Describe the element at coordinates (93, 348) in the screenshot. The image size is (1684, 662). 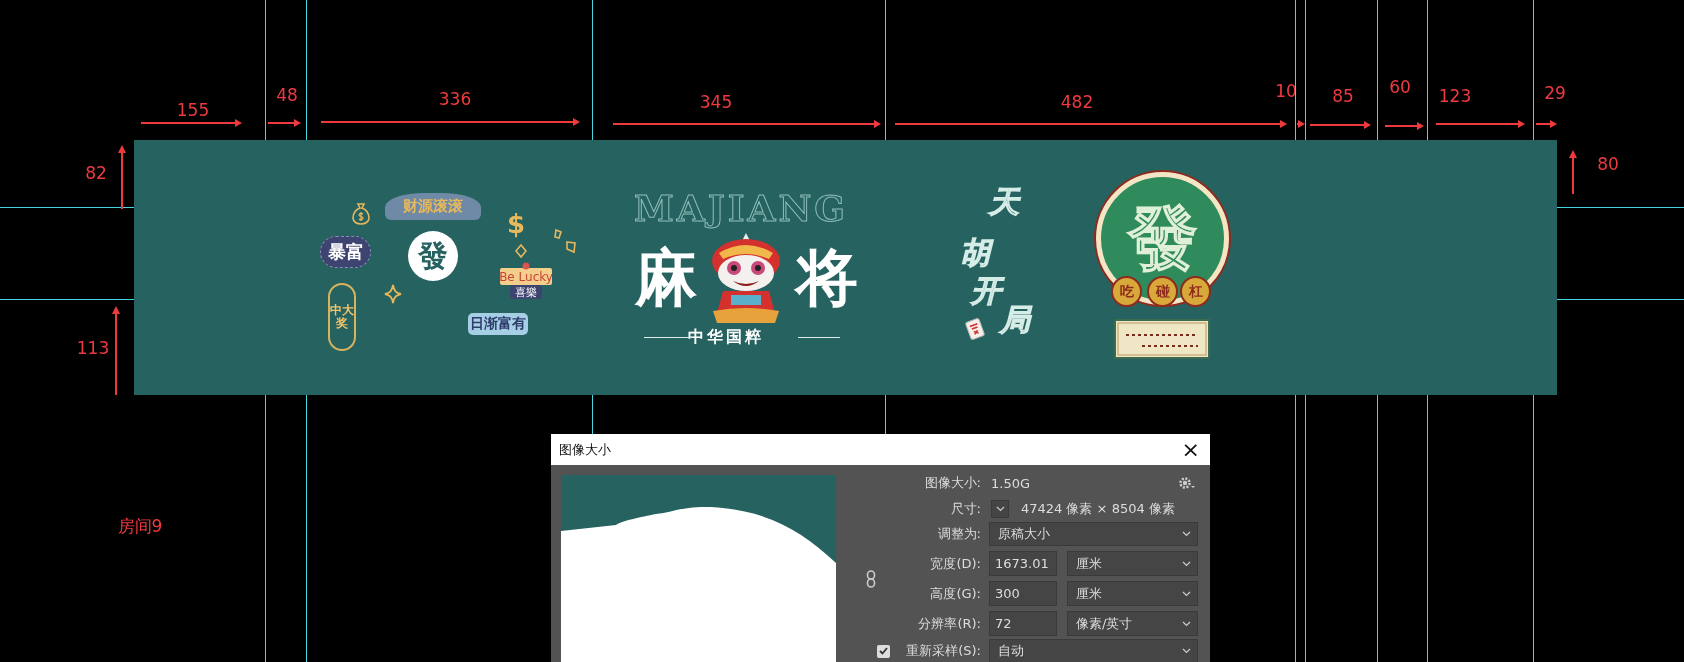
I see `dimension-label: 113` at that location.